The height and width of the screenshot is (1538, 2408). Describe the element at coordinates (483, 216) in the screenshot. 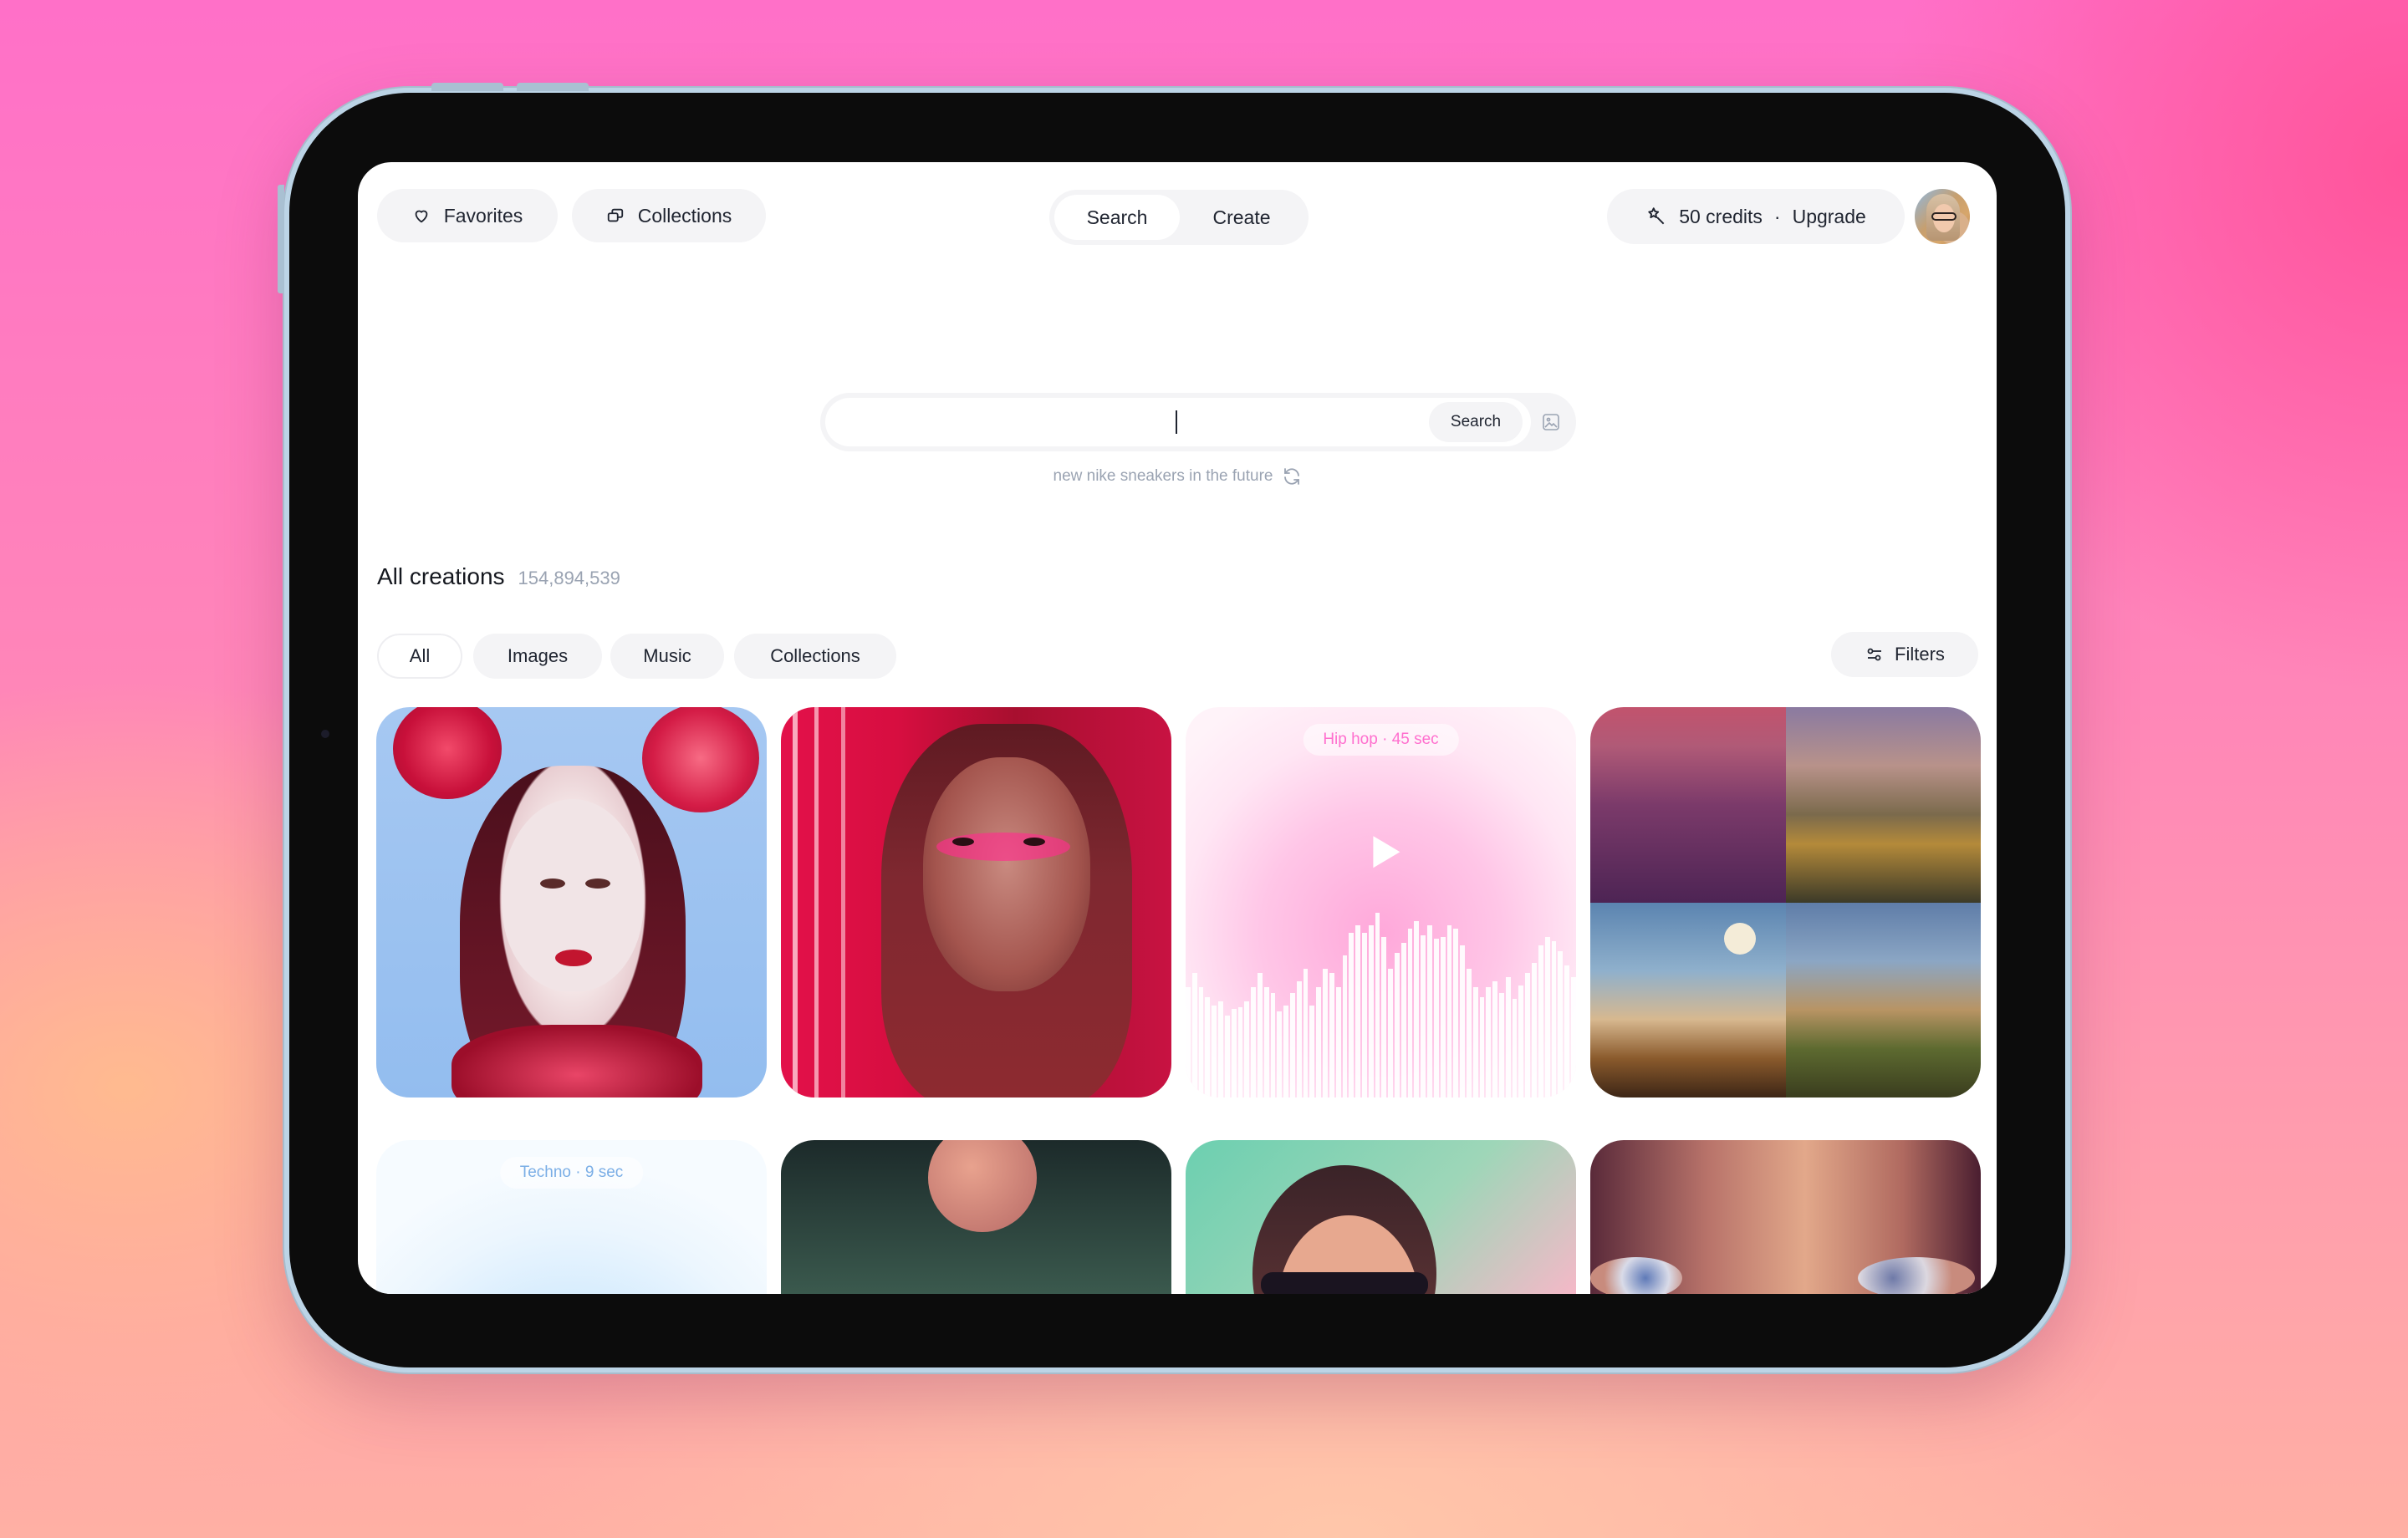

I see `favorites-label: Favorites` at that location.